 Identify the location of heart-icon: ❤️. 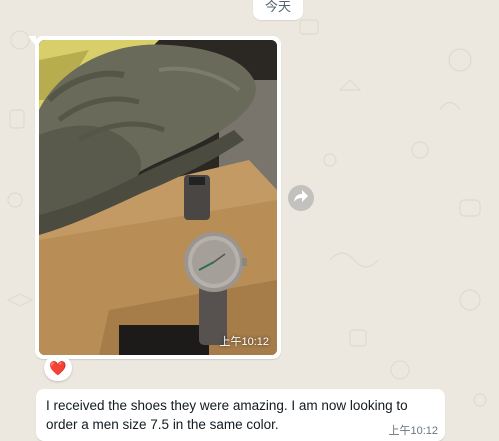
(58, 368).